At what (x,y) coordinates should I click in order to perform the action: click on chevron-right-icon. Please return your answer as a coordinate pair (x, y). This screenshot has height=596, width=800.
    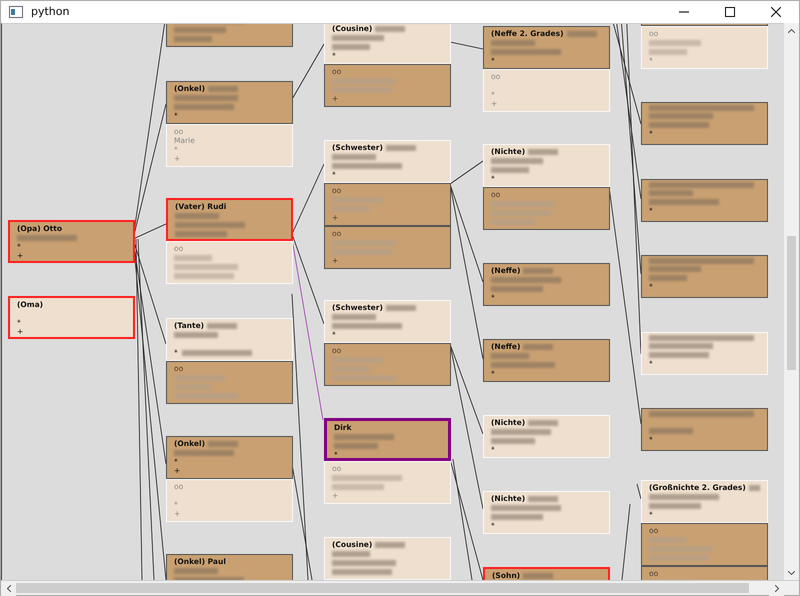
    Looking at the image, I should click on (776, 588).